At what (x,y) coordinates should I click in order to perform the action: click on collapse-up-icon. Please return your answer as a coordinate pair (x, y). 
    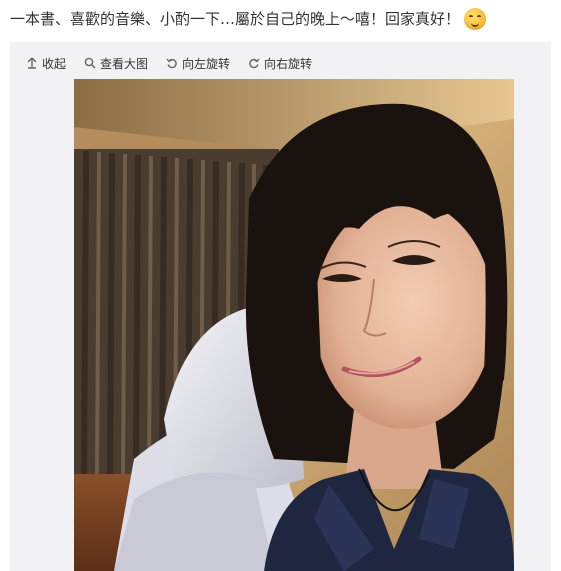
    Looking at the image, I should click on (32, 63).